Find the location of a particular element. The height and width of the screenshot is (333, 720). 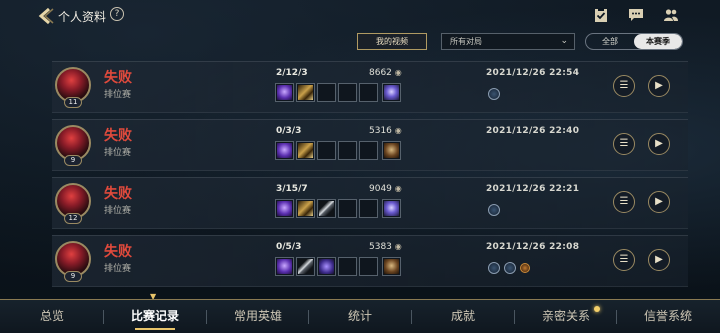

season-toggle: 全部 本赛季 is located at coordinates (634, 41).